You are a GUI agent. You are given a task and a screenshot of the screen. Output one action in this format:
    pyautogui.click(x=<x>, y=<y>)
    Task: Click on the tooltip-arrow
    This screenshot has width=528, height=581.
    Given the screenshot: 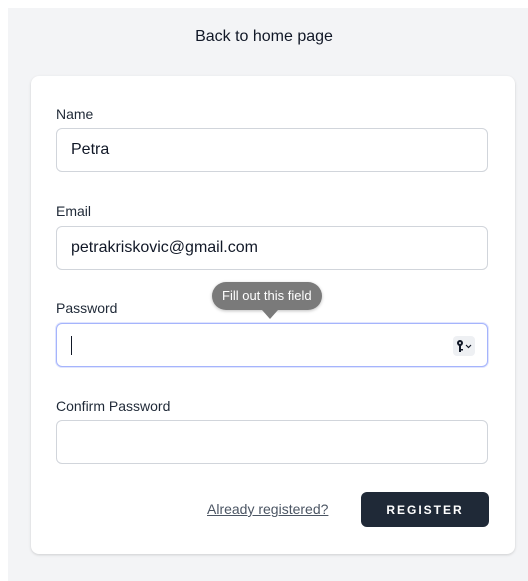 What is the action you would take?
    pyautogui.click(x=270, y=314)
    